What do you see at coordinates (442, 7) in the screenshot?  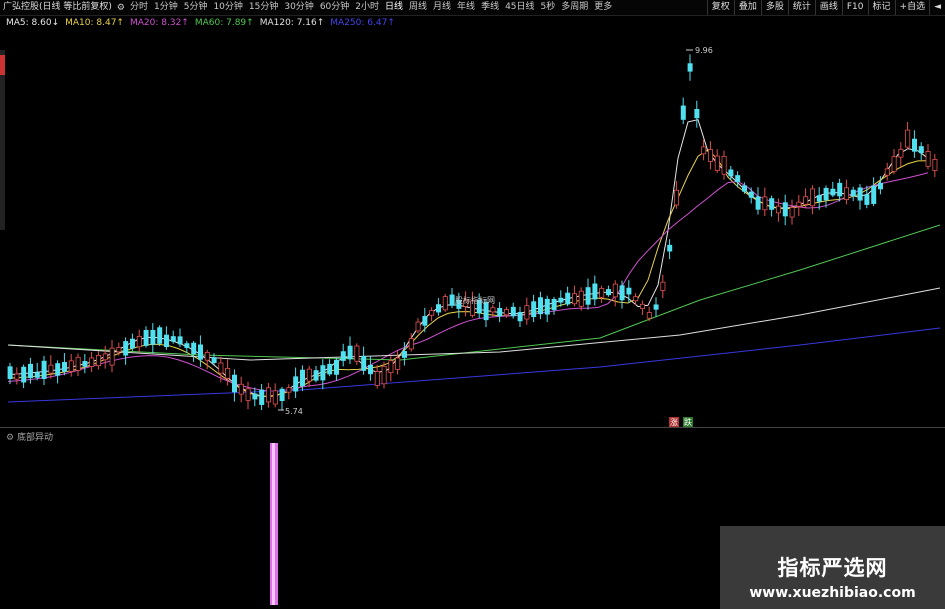 I see `period-tab: 月线` at bounding box center [442, 7].